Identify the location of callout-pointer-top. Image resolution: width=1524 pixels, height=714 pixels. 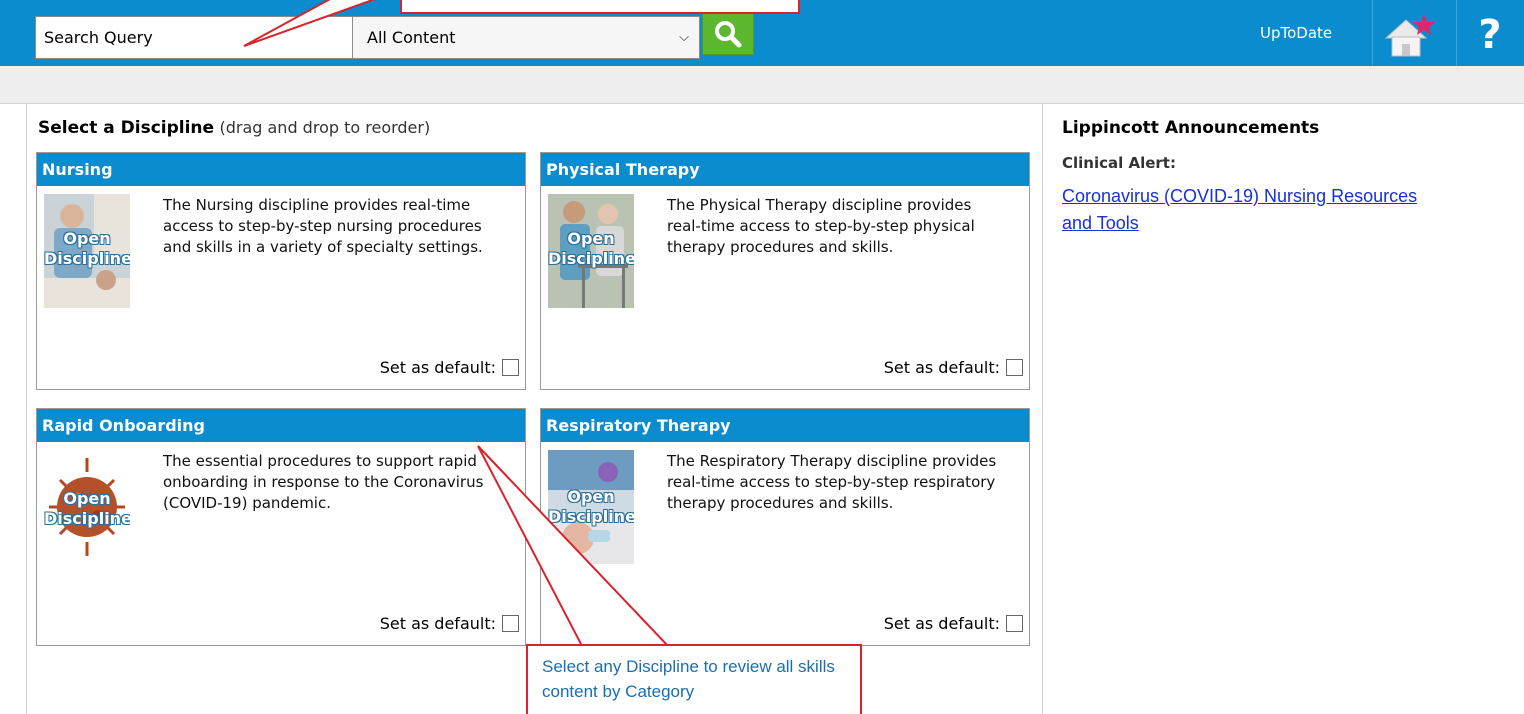
(309, 23).